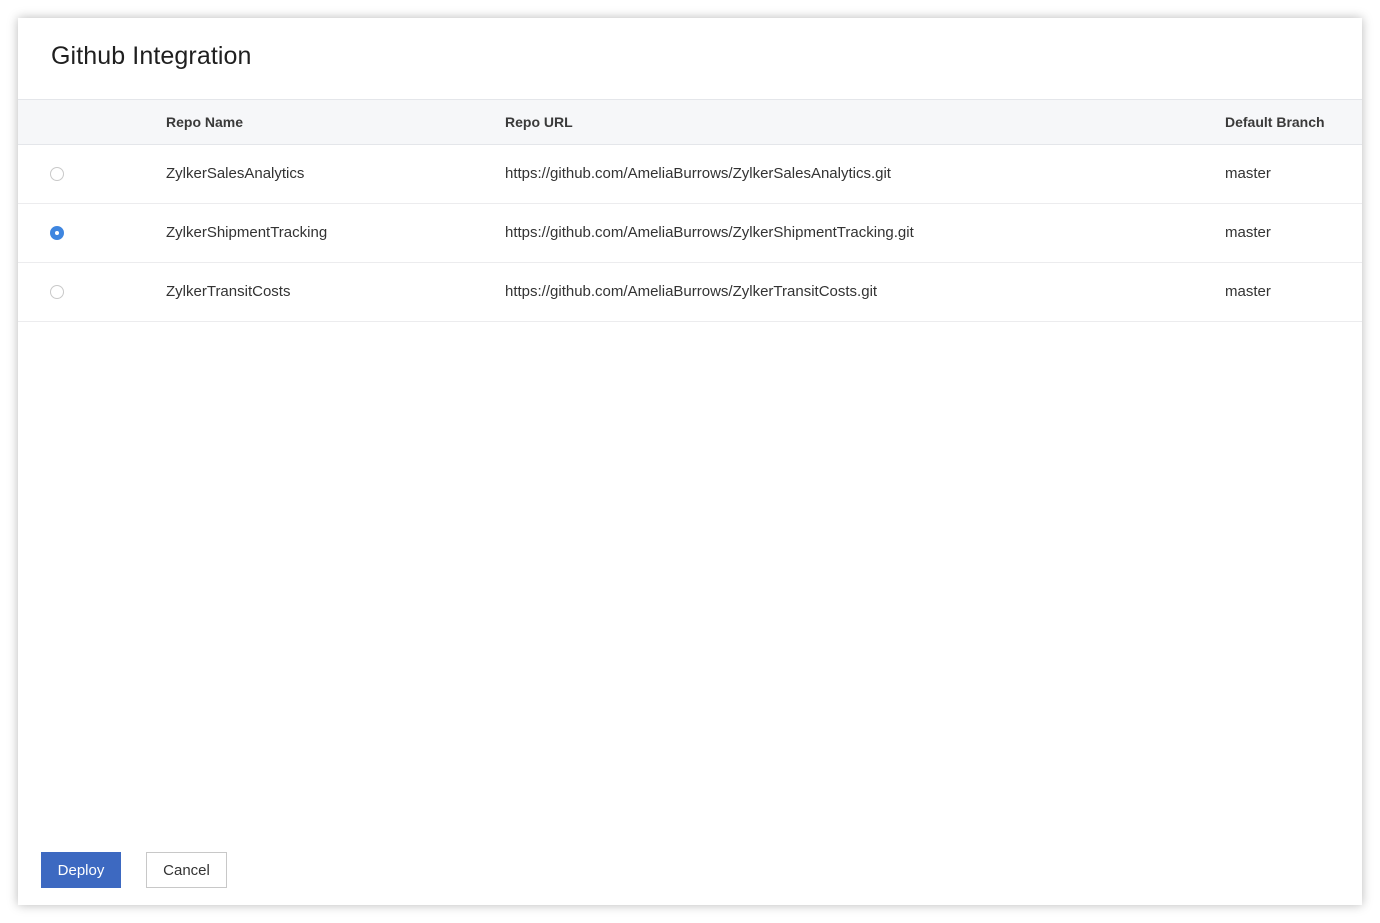  Describe the element at coordinates (81, 870) in the screenshot. I see `deploy-button: Deploy` at that location.